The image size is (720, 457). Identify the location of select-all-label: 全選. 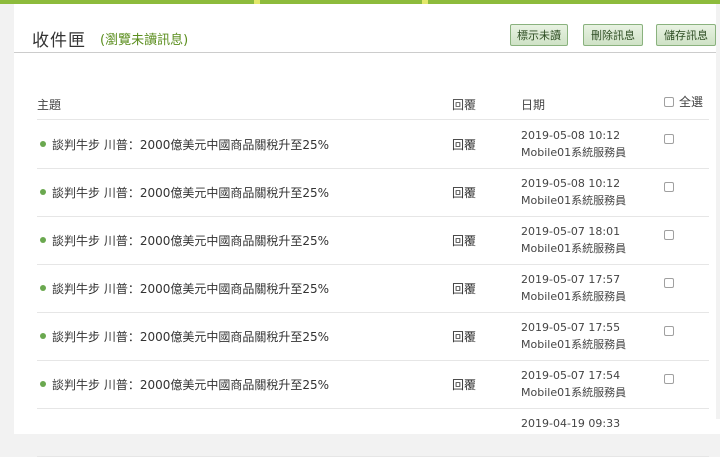
(691, 102).